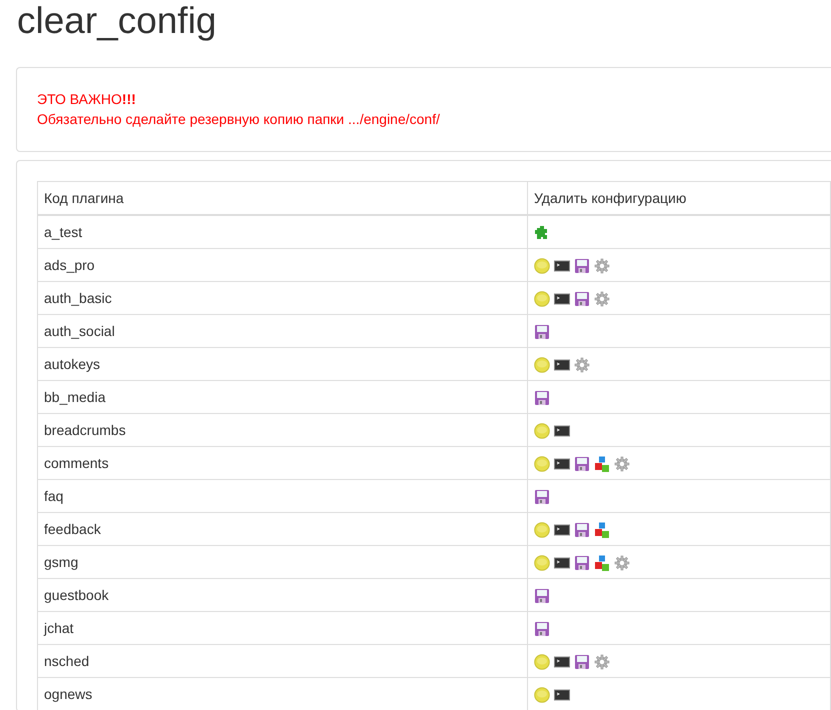 Image resolution: width=831 pixels, height=710 pixels. I want to click on plugin-cell: jchat, so click(283, 628).